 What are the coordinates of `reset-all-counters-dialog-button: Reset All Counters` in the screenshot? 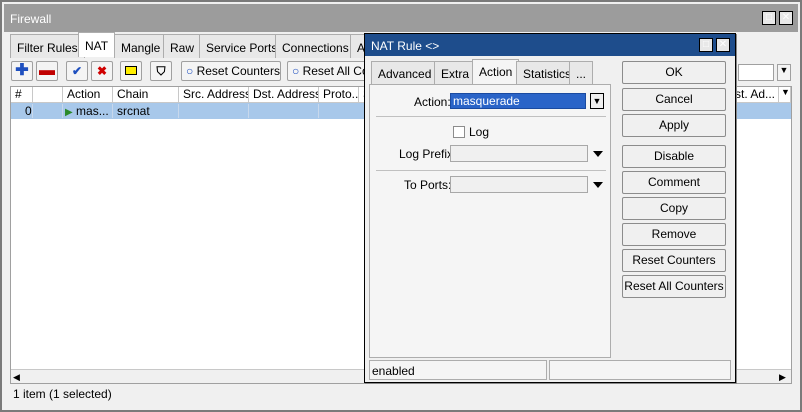 It's located at (674, 286).